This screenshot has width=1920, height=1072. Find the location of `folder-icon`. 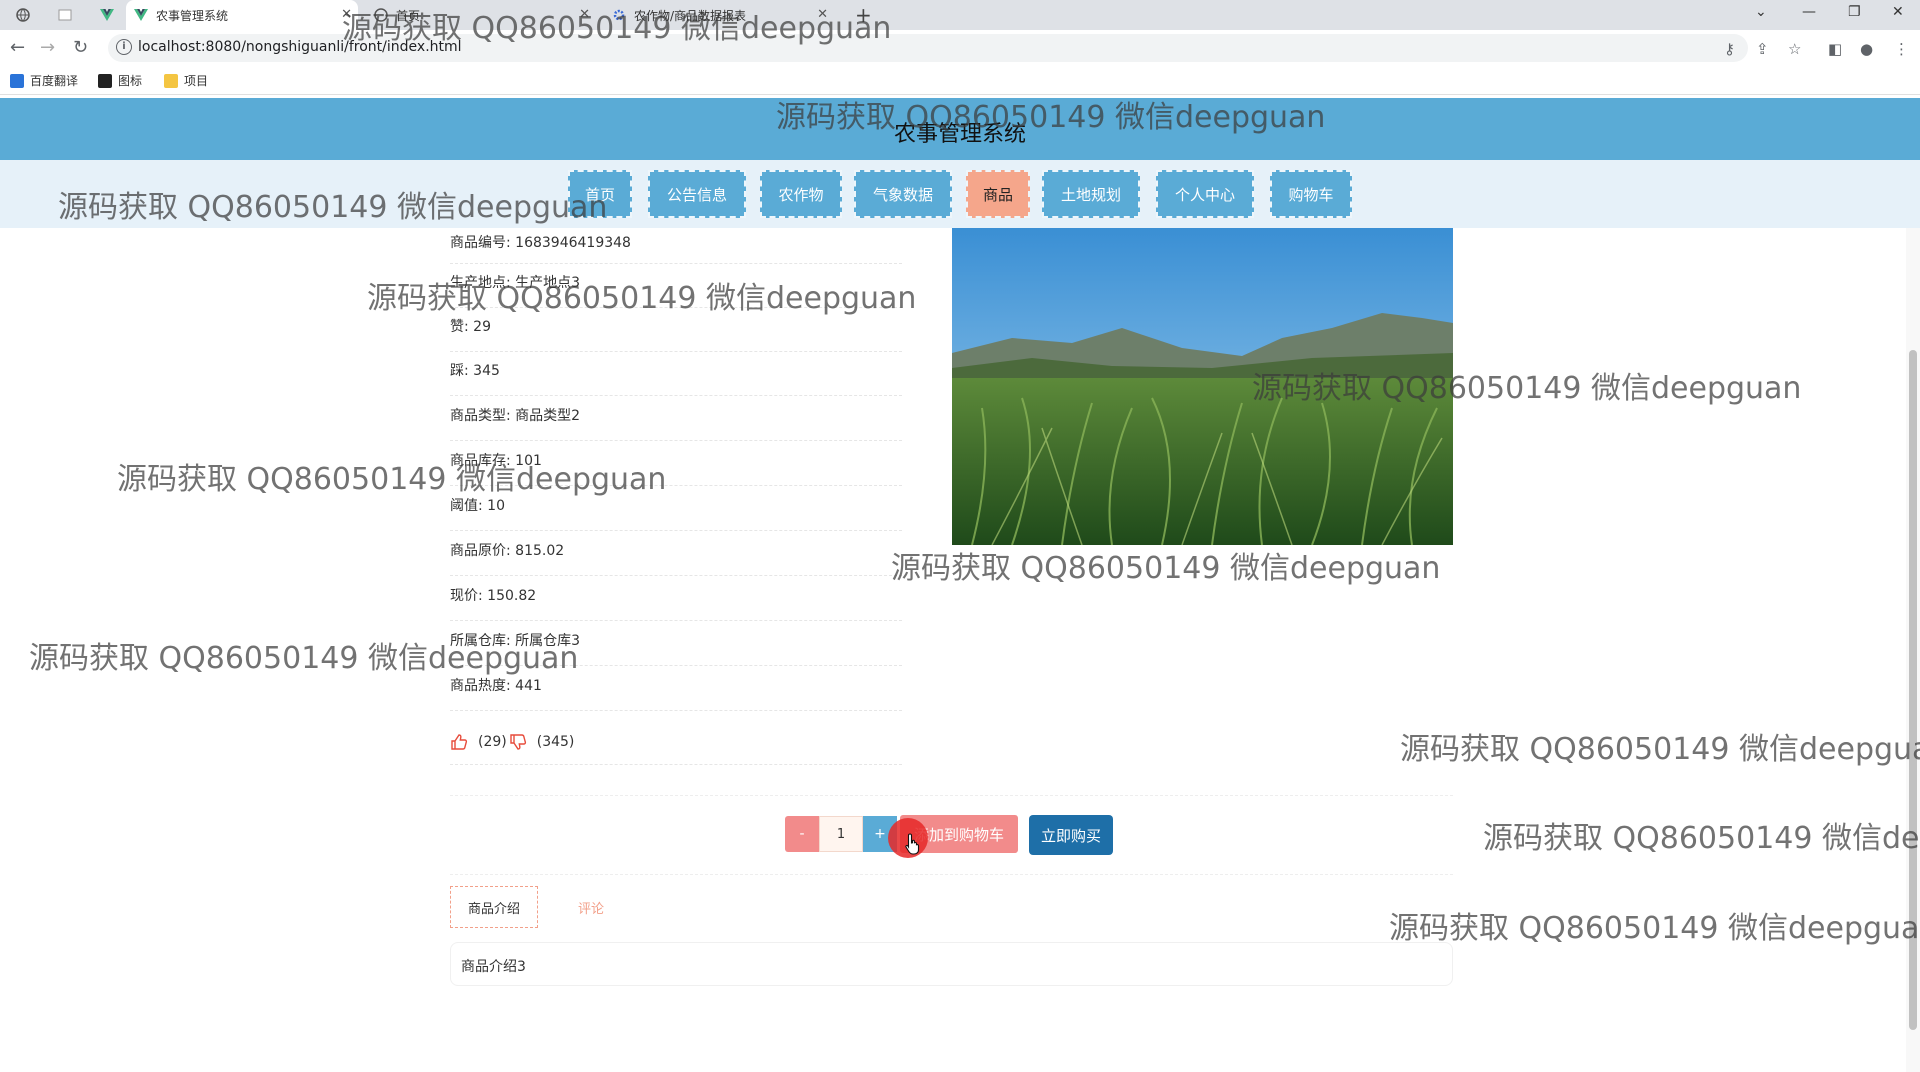

folder-icon is located at coordinates (171, 80).